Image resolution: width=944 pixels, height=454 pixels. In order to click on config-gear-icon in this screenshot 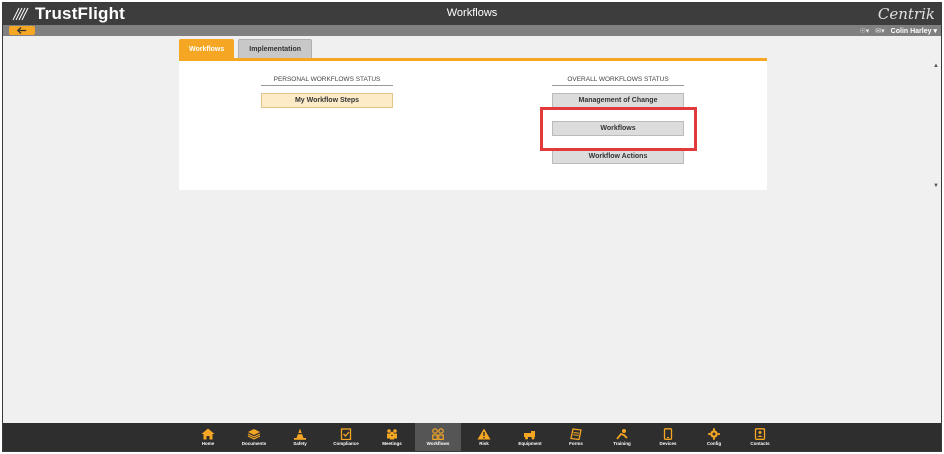, I will do `click(714, 434)`.